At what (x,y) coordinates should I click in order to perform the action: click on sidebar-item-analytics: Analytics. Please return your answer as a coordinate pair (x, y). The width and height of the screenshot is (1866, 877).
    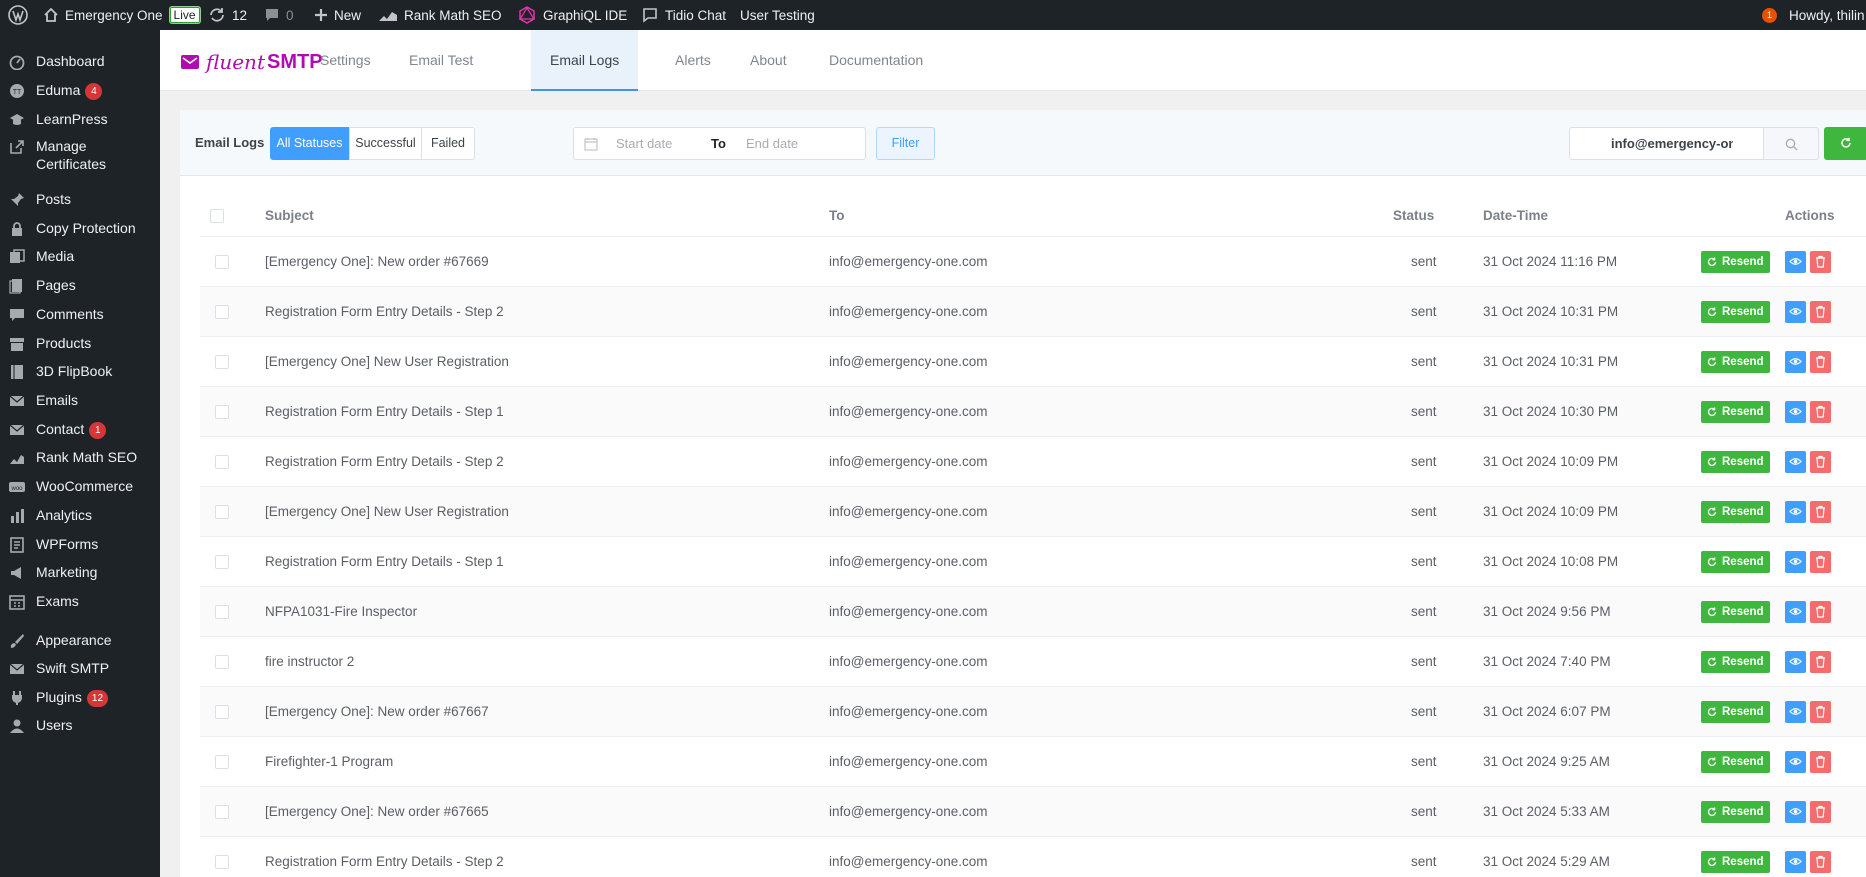
    Looking at the image, I should click on (80, 516).